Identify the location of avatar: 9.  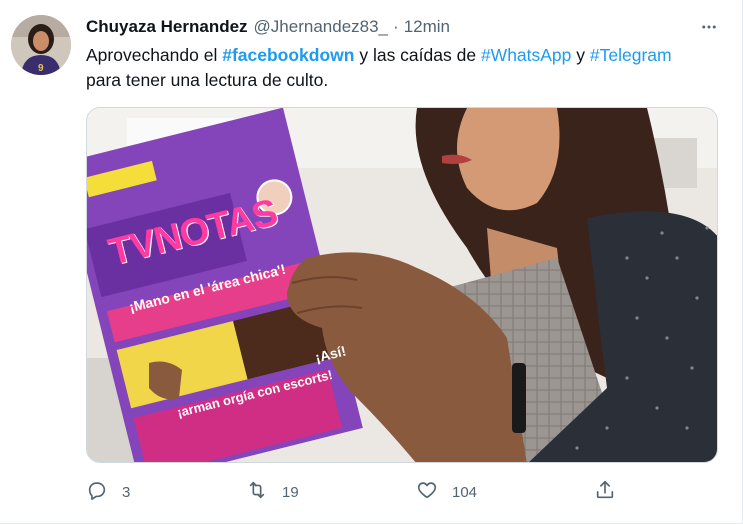
(41, 45).